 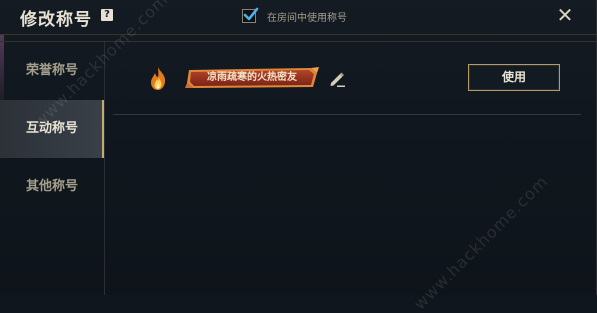 I want to click on title-badge-text: 凉雨疏寒的火热密友, so click(x=252, y=77).